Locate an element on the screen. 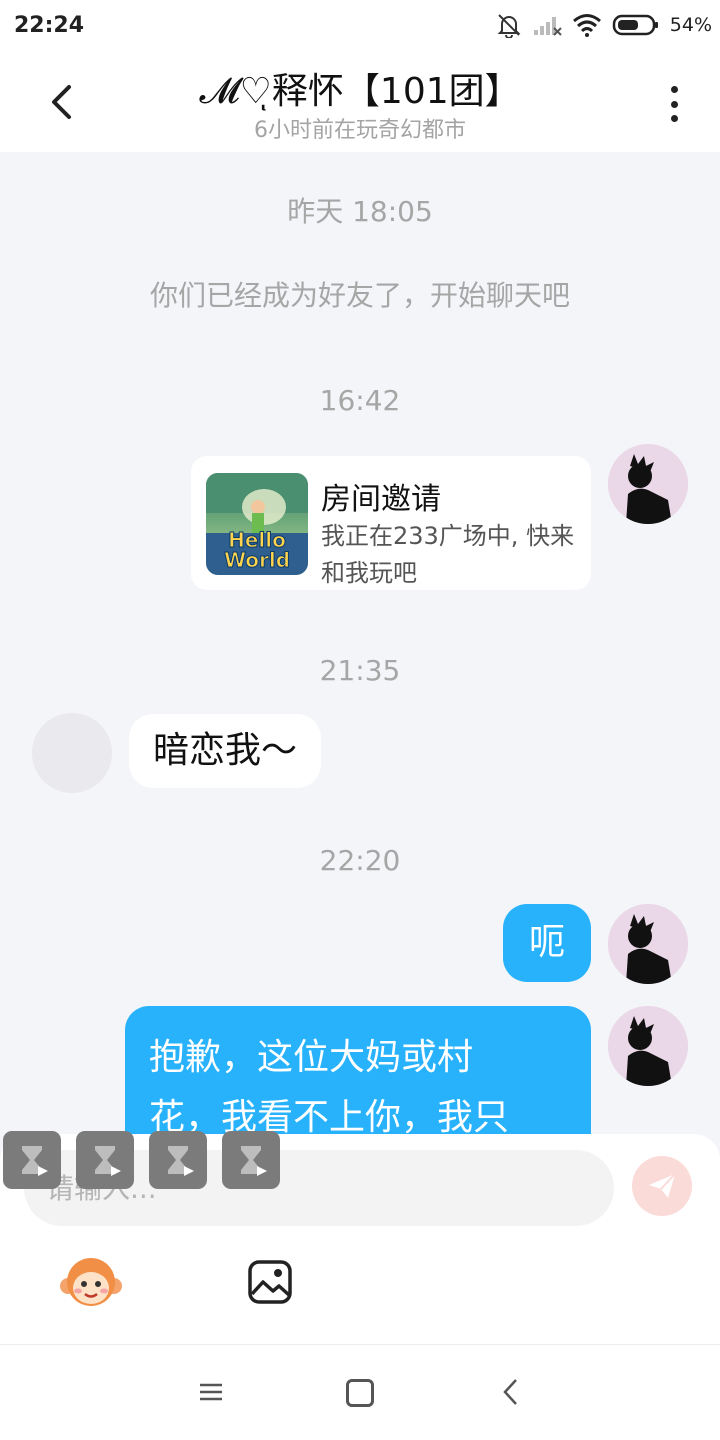 The width and height of the screenshot is (720, 1440). incoming-message: 暗恋我～ is located at coordinates (225, 751).